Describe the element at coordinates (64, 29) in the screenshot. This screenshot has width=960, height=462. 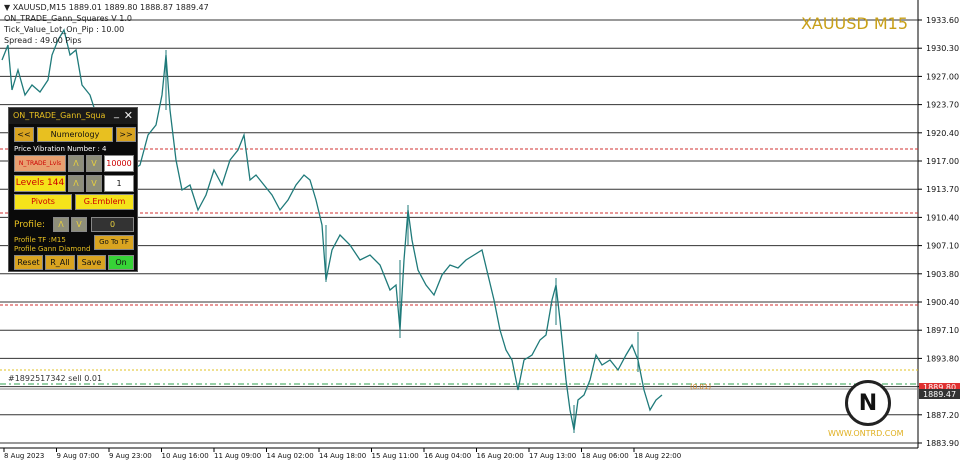
I see `tick-value: Tick_Value_Lot_On_Pip : 10.00` at that location.